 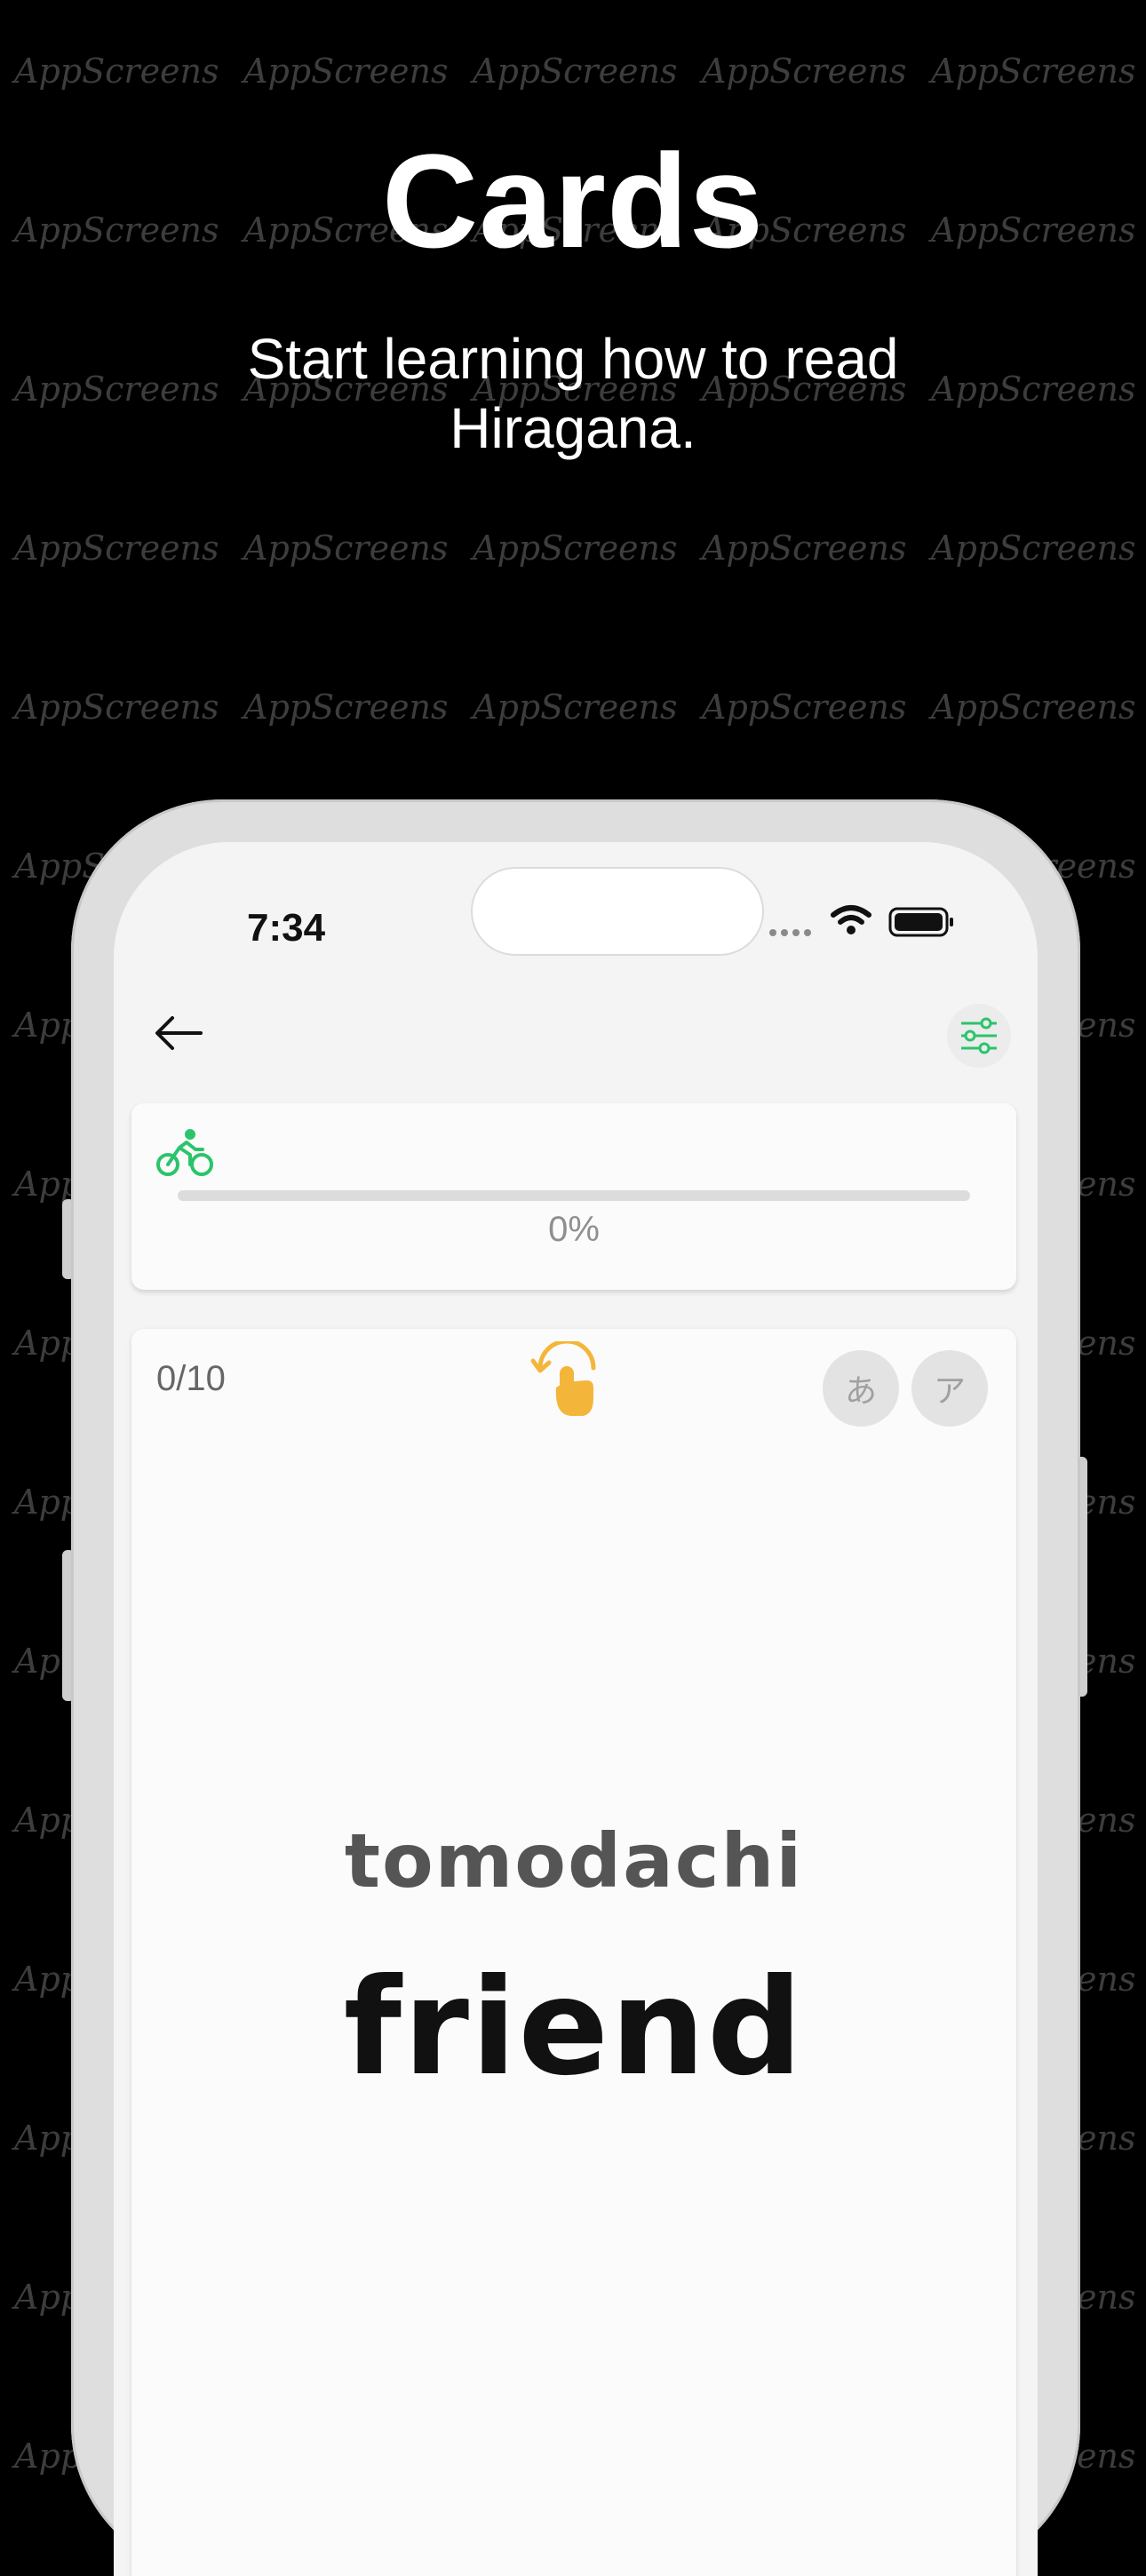 What do you see at coordinates (574, 2028) in the screenshot?
I see `card-meaning: friend` at bounding box center [574, 2028].